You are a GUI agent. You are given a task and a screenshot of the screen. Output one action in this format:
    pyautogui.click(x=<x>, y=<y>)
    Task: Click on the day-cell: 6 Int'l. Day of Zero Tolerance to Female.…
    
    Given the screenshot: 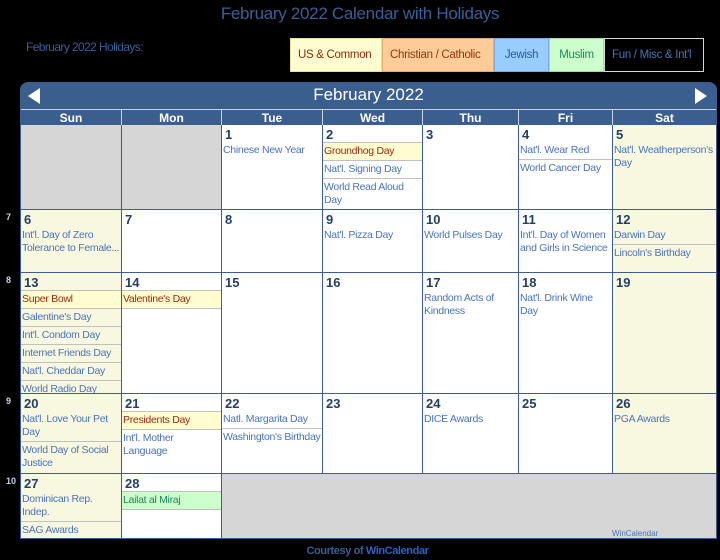 What is the action you would take?
    pyautogui.click(x=71, y=241)
    